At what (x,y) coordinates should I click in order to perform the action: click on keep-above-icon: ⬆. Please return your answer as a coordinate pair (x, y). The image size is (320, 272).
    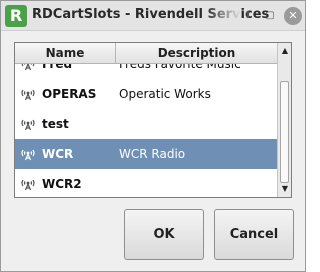
    Looking at the image, I should click on (248, 16).